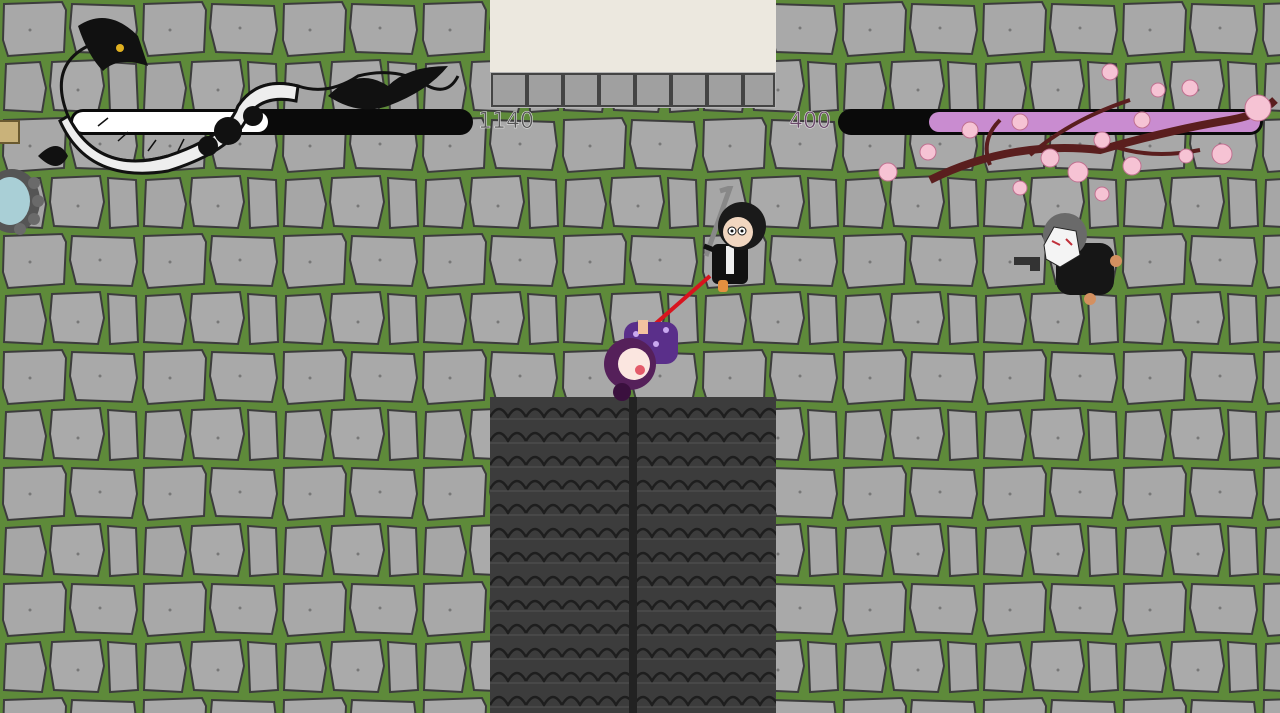 This screenshot has height=713, width=1280. Describe the element at coordinates (641, 360) in the screenshot. I see `purple-haired-girl-icon` at that location.